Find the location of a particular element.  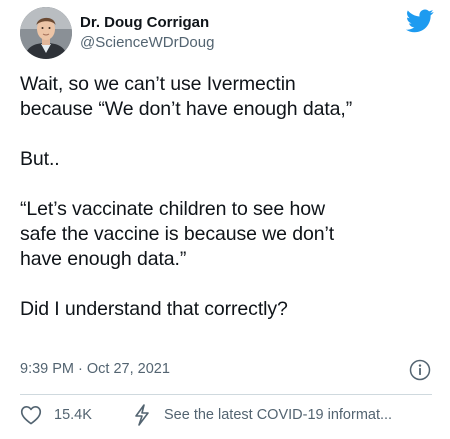

lightning-icon is located at coordinates (142, 415).